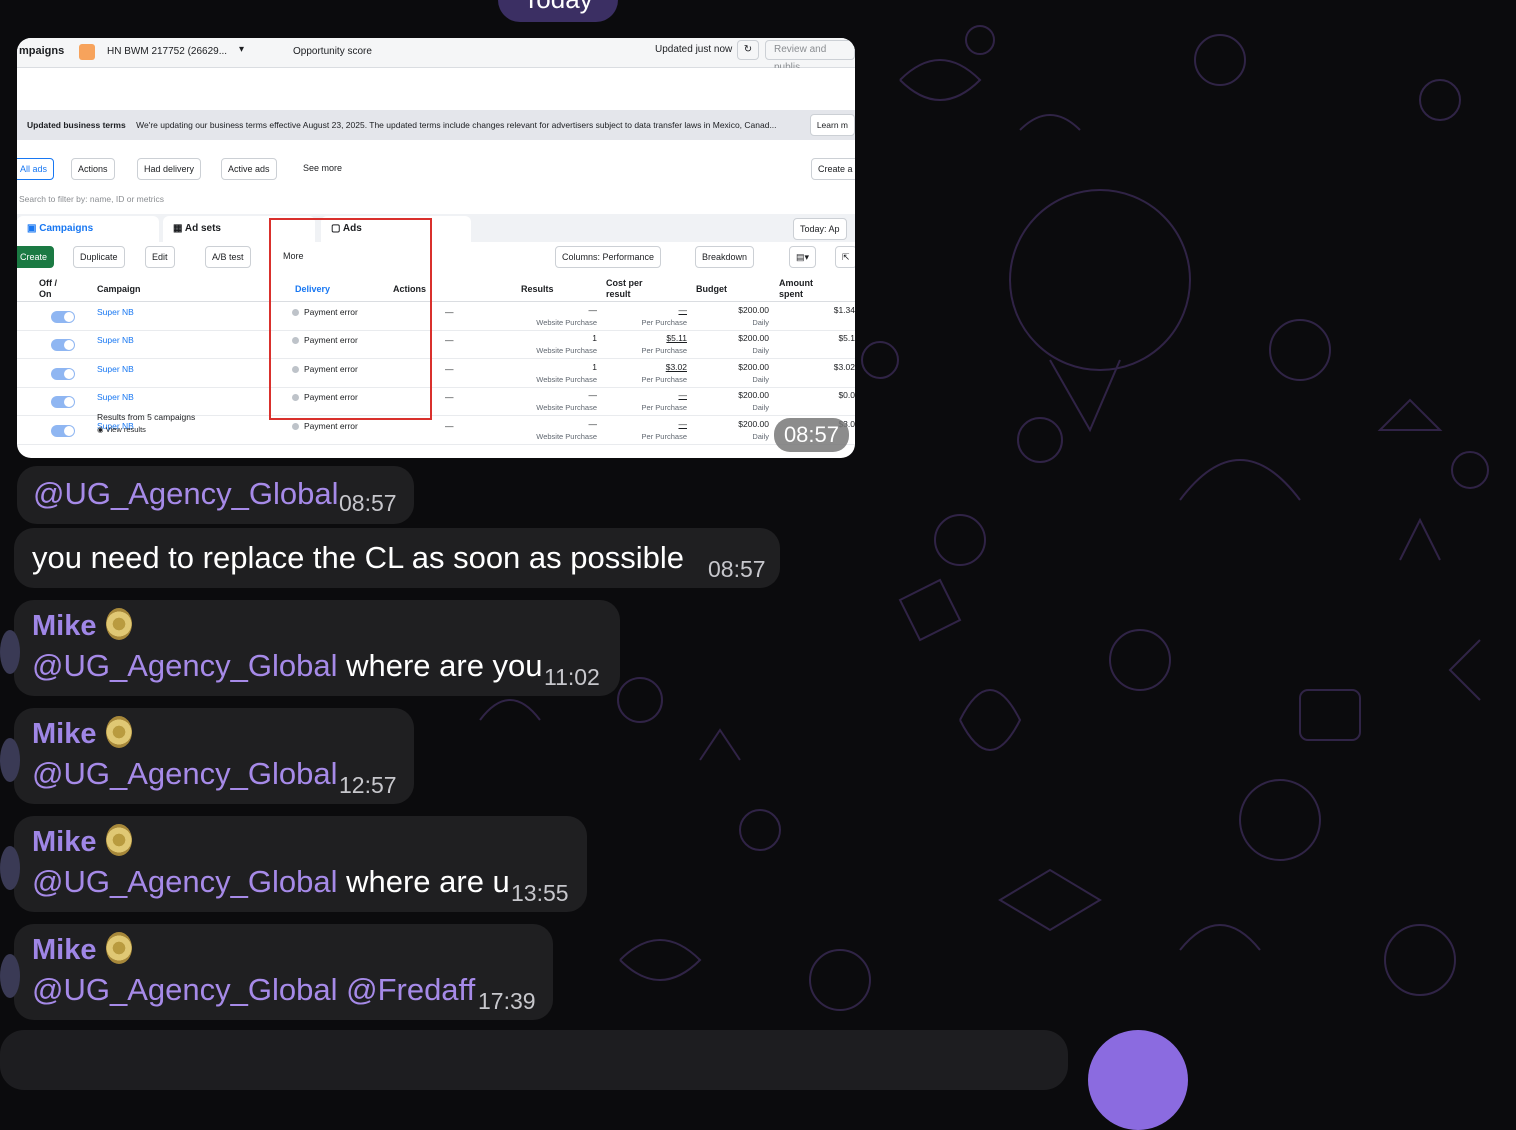 The height and width of the screenshot is (1130, 1516). Describe the element at coordinates (844, 366) in the screenshot. I see `amount-spent-value: $3.02` at that location.